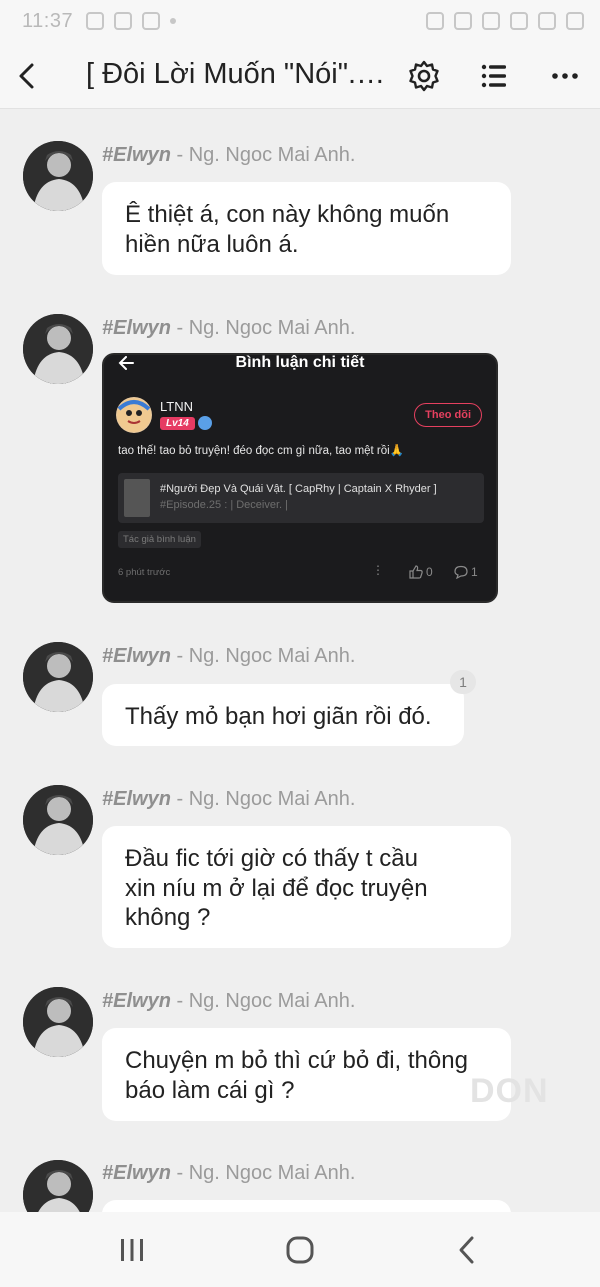 The width and height of the screenshot is (600, 1287). Describe the element at coordinates (278, 716) in the screenshot. I see `comment-text-line: Thấy mỏ bạn hơi giãn rồi đó.` at that location.